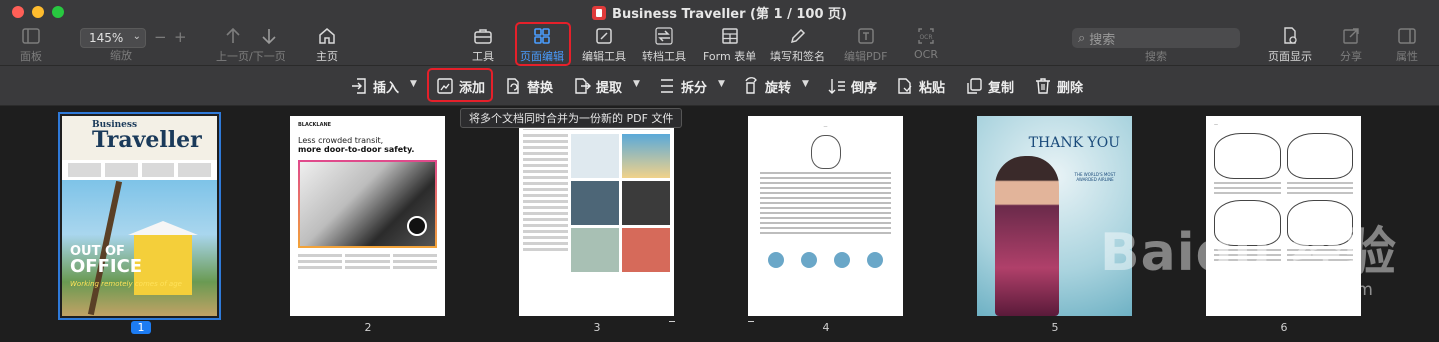  What do you see at coordinates (604, 56) in the screenshot?
I see `edit-tool-label: 编辑工具` at bounding box center [604, 56].